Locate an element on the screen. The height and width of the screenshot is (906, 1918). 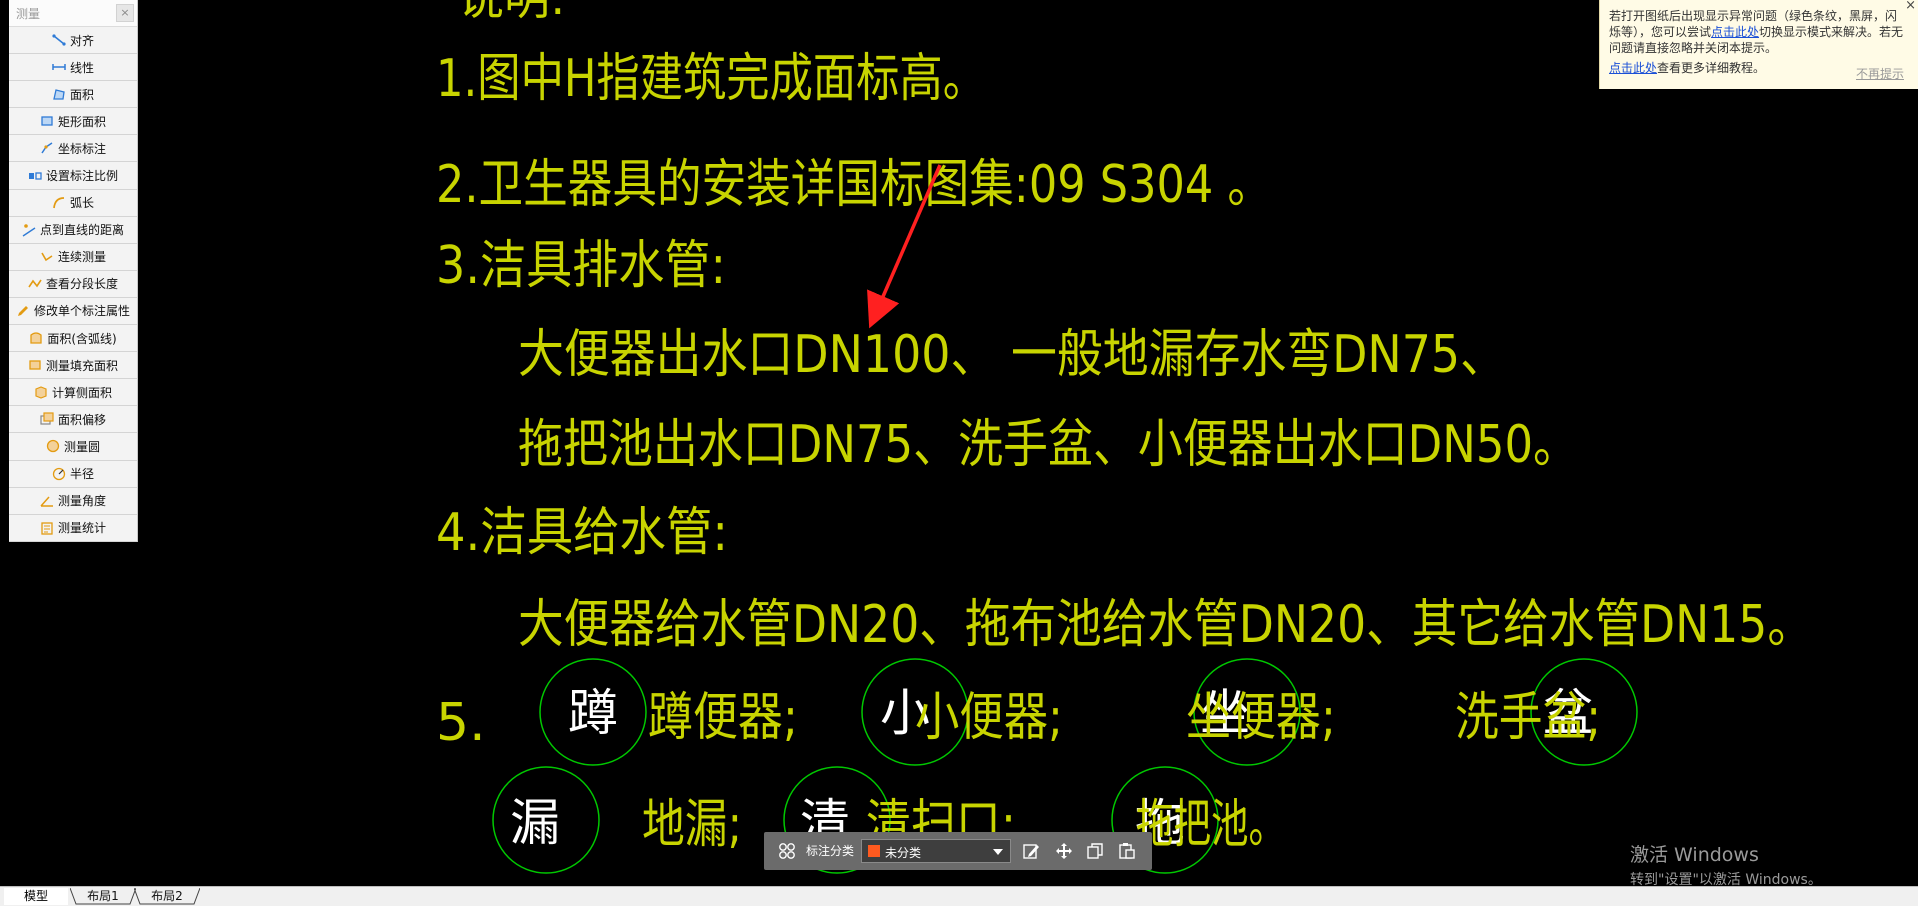
tool-item: 面积(含弧线) is located at coordinates (73, 339).